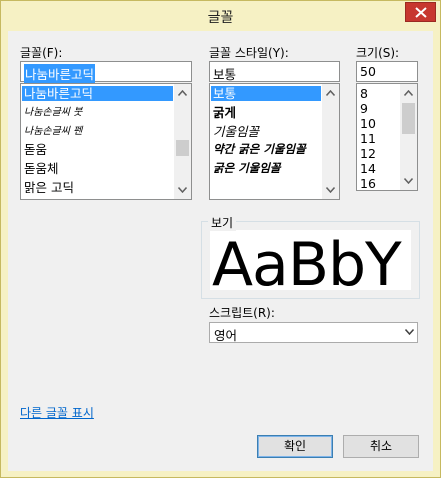  What do you see at coordinates (266, 93) in the screenshot?
I see `style-list-item: 보통` at bounding box center [266, 93].